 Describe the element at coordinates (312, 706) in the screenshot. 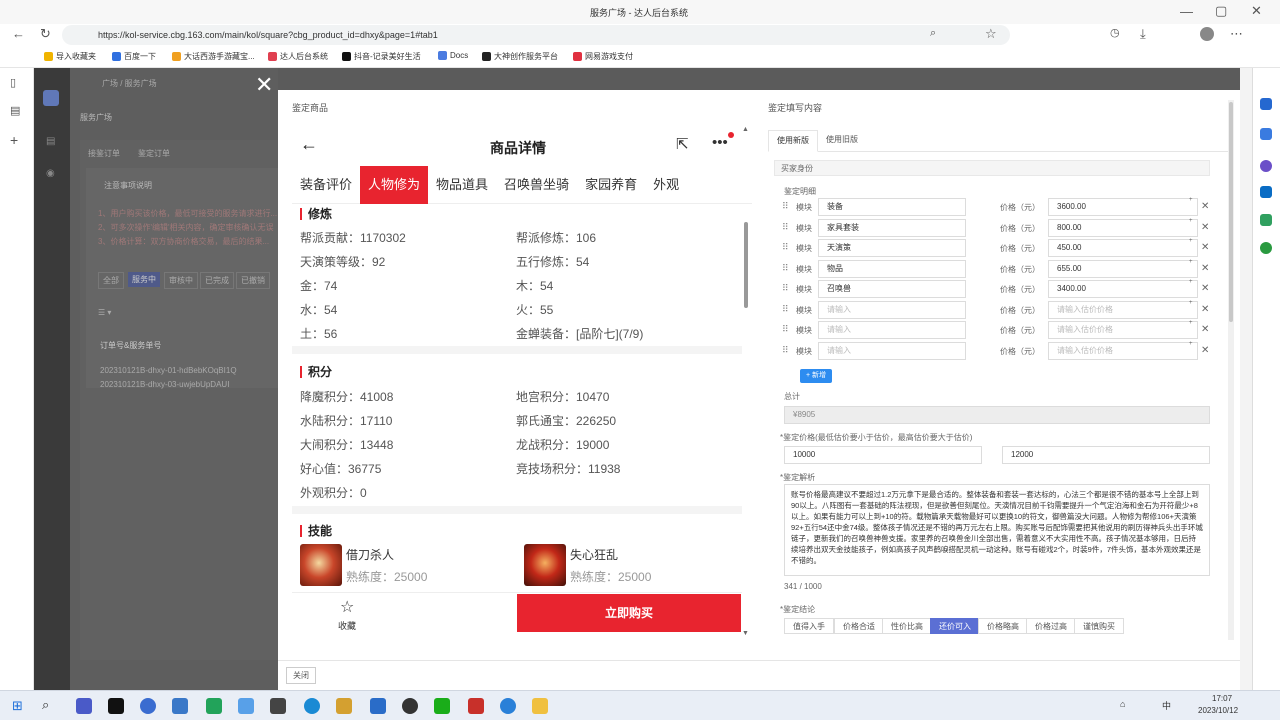

I see `edge-icon` at that location.